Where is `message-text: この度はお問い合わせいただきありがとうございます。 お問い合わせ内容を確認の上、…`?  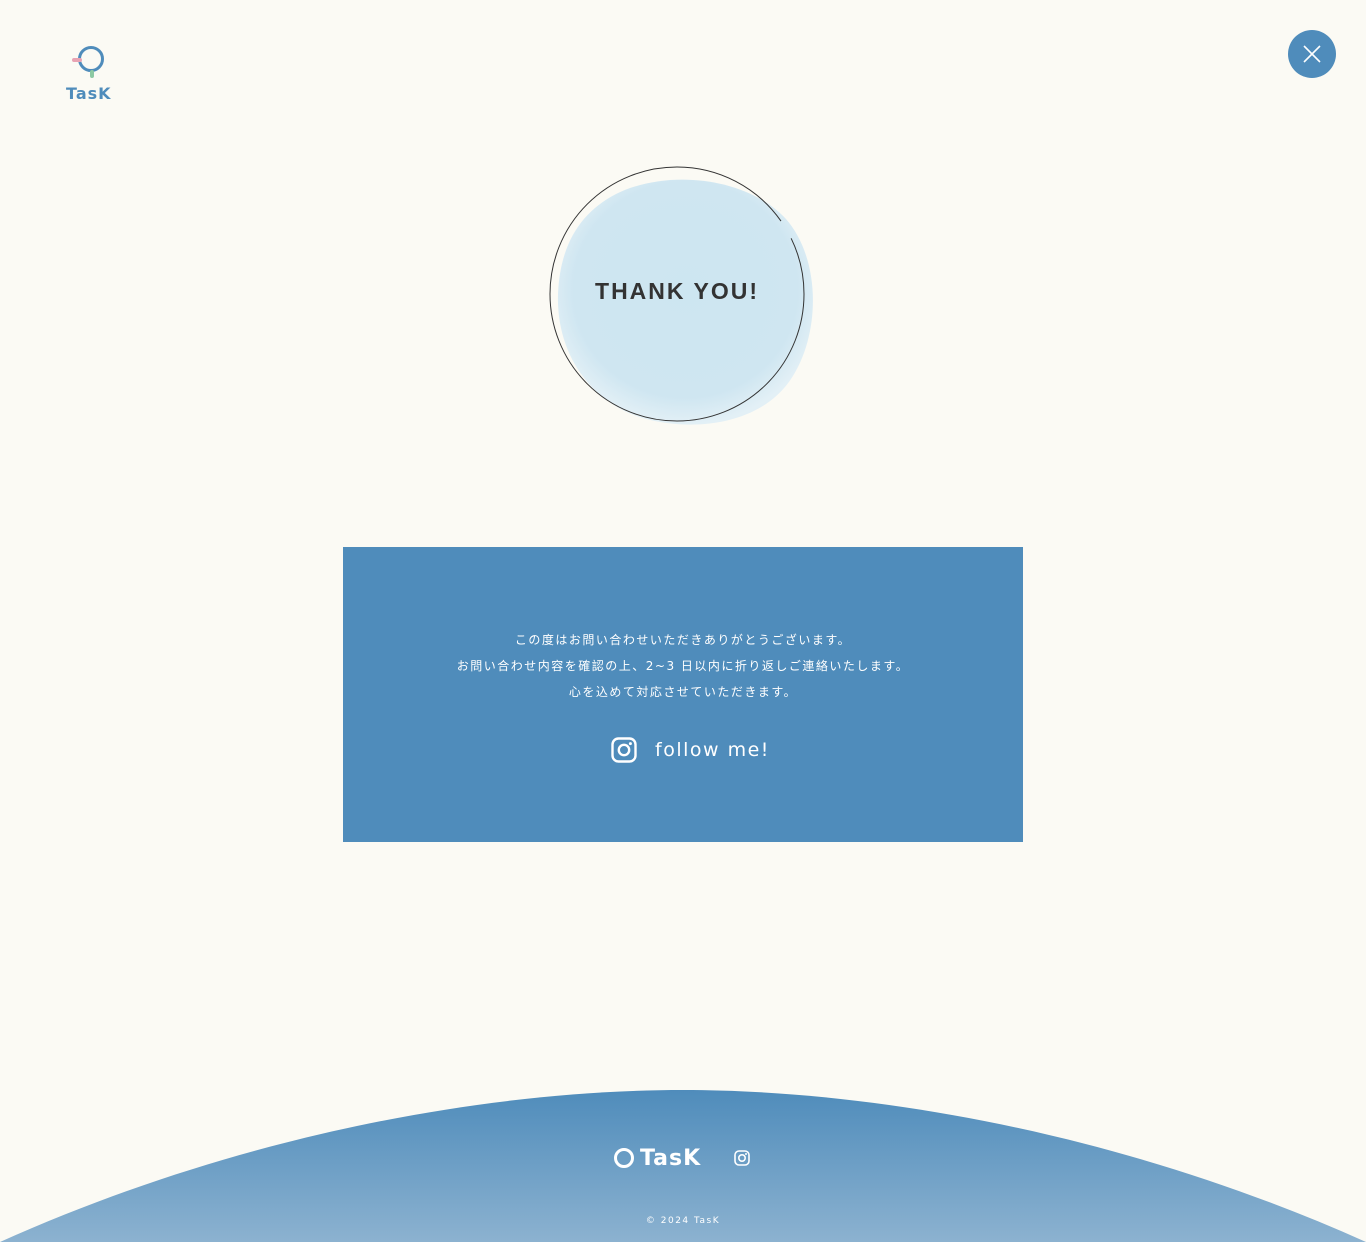
message-text: この度はお問い合わせいただきありがとうございます。 お問い合わせ内容を確認の上、… is located at coordinates (683, 666).